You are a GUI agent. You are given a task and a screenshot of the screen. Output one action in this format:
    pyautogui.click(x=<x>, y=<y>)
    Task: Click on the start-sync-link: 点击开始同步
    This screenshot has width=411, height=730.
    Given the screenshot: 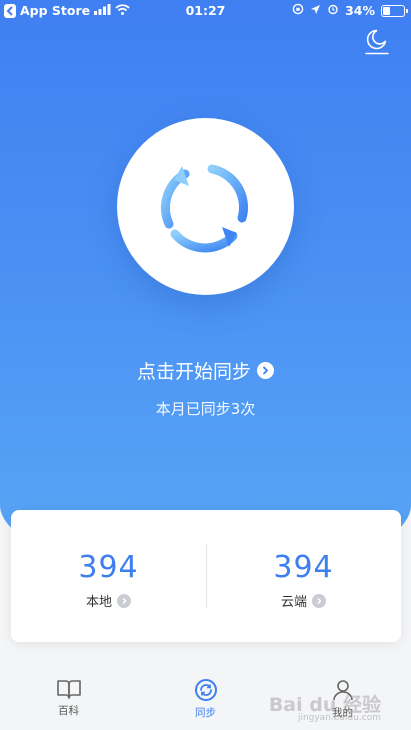 What is the action you would take?
    pyautogui.click(x=205, y=370)
    